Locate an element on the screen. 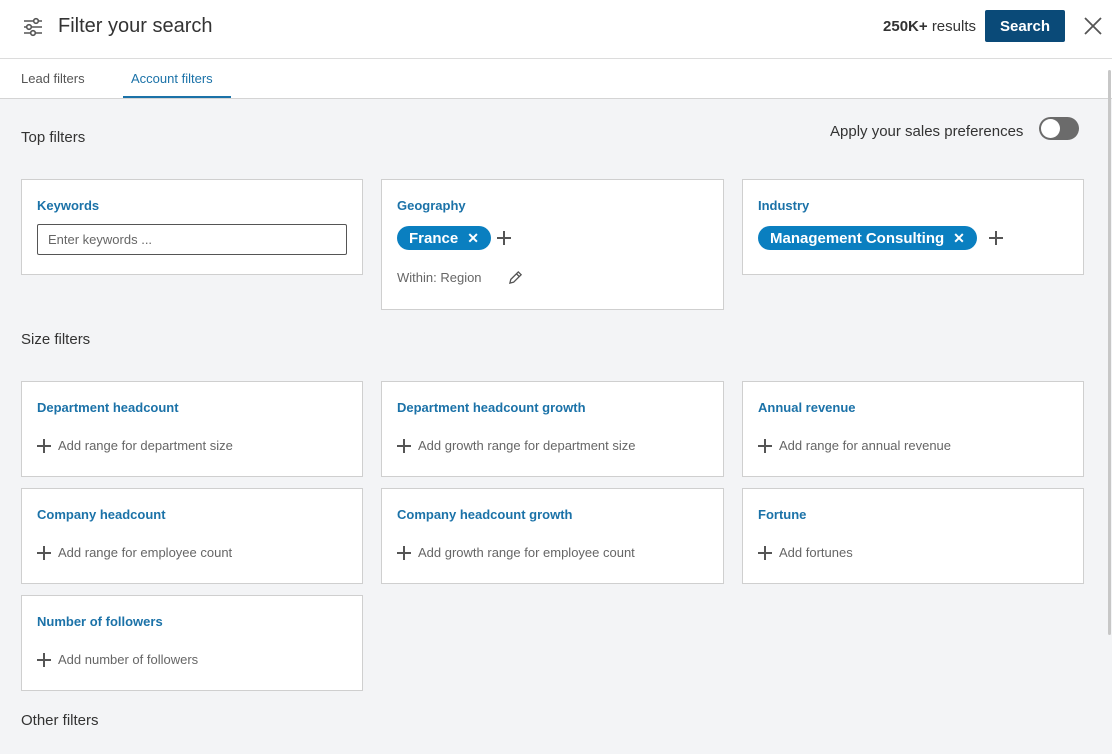 Image resolution: width=1112 pixels, height=754 pixels. section-title-other-filters: Other filters is located at coordinates (60, 720).